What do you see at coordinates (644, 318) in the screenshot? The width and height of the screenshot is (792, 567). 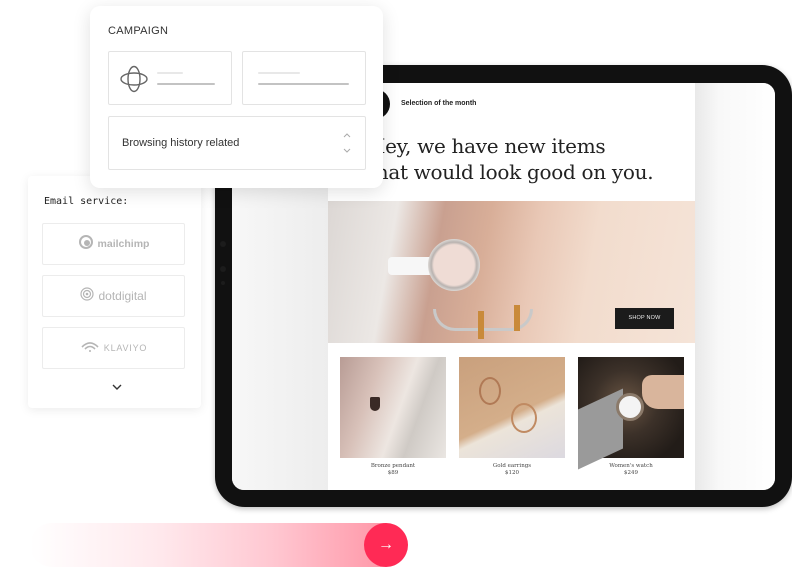 I see `shop-now-button: SHOP NOW` at bounding box center [644, 318].